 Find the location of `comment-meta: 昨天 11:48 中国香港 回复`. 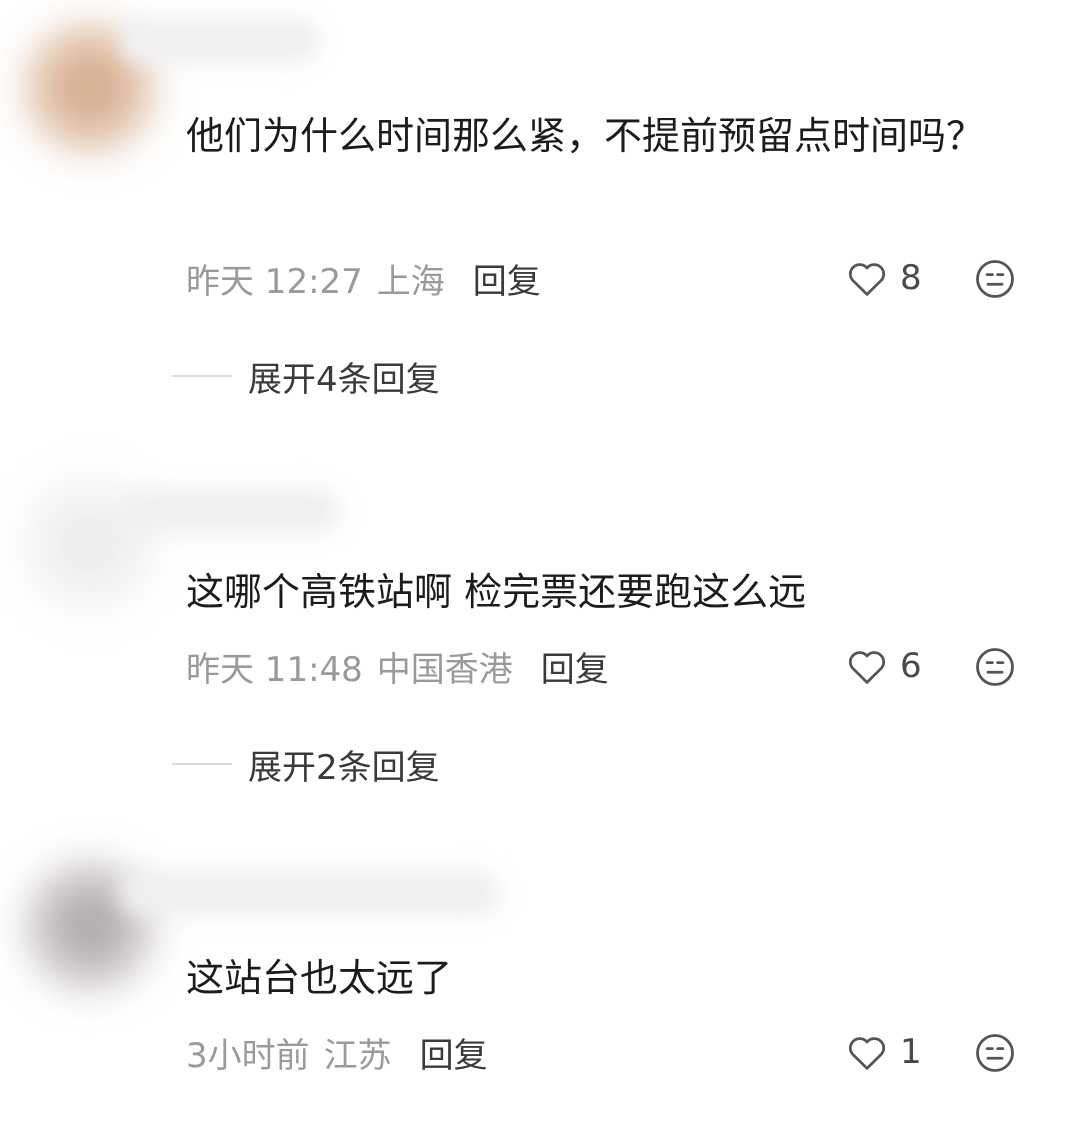

comment-meta: 昨天 11:48 中国香港 回复 is located at coordinates (397, 666).